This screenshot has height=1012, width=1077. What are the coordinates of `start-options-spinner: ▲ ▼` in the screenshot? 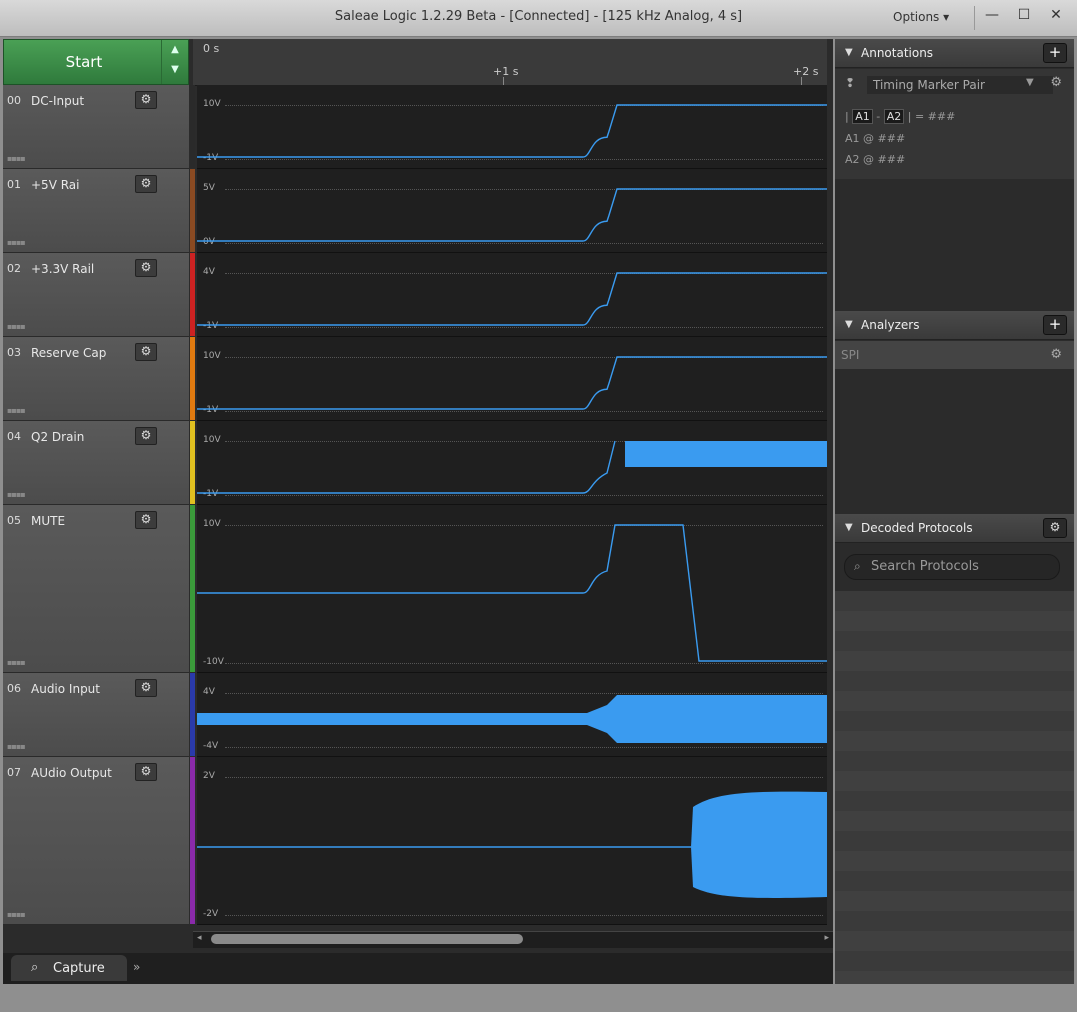 It's located at (174, 62).